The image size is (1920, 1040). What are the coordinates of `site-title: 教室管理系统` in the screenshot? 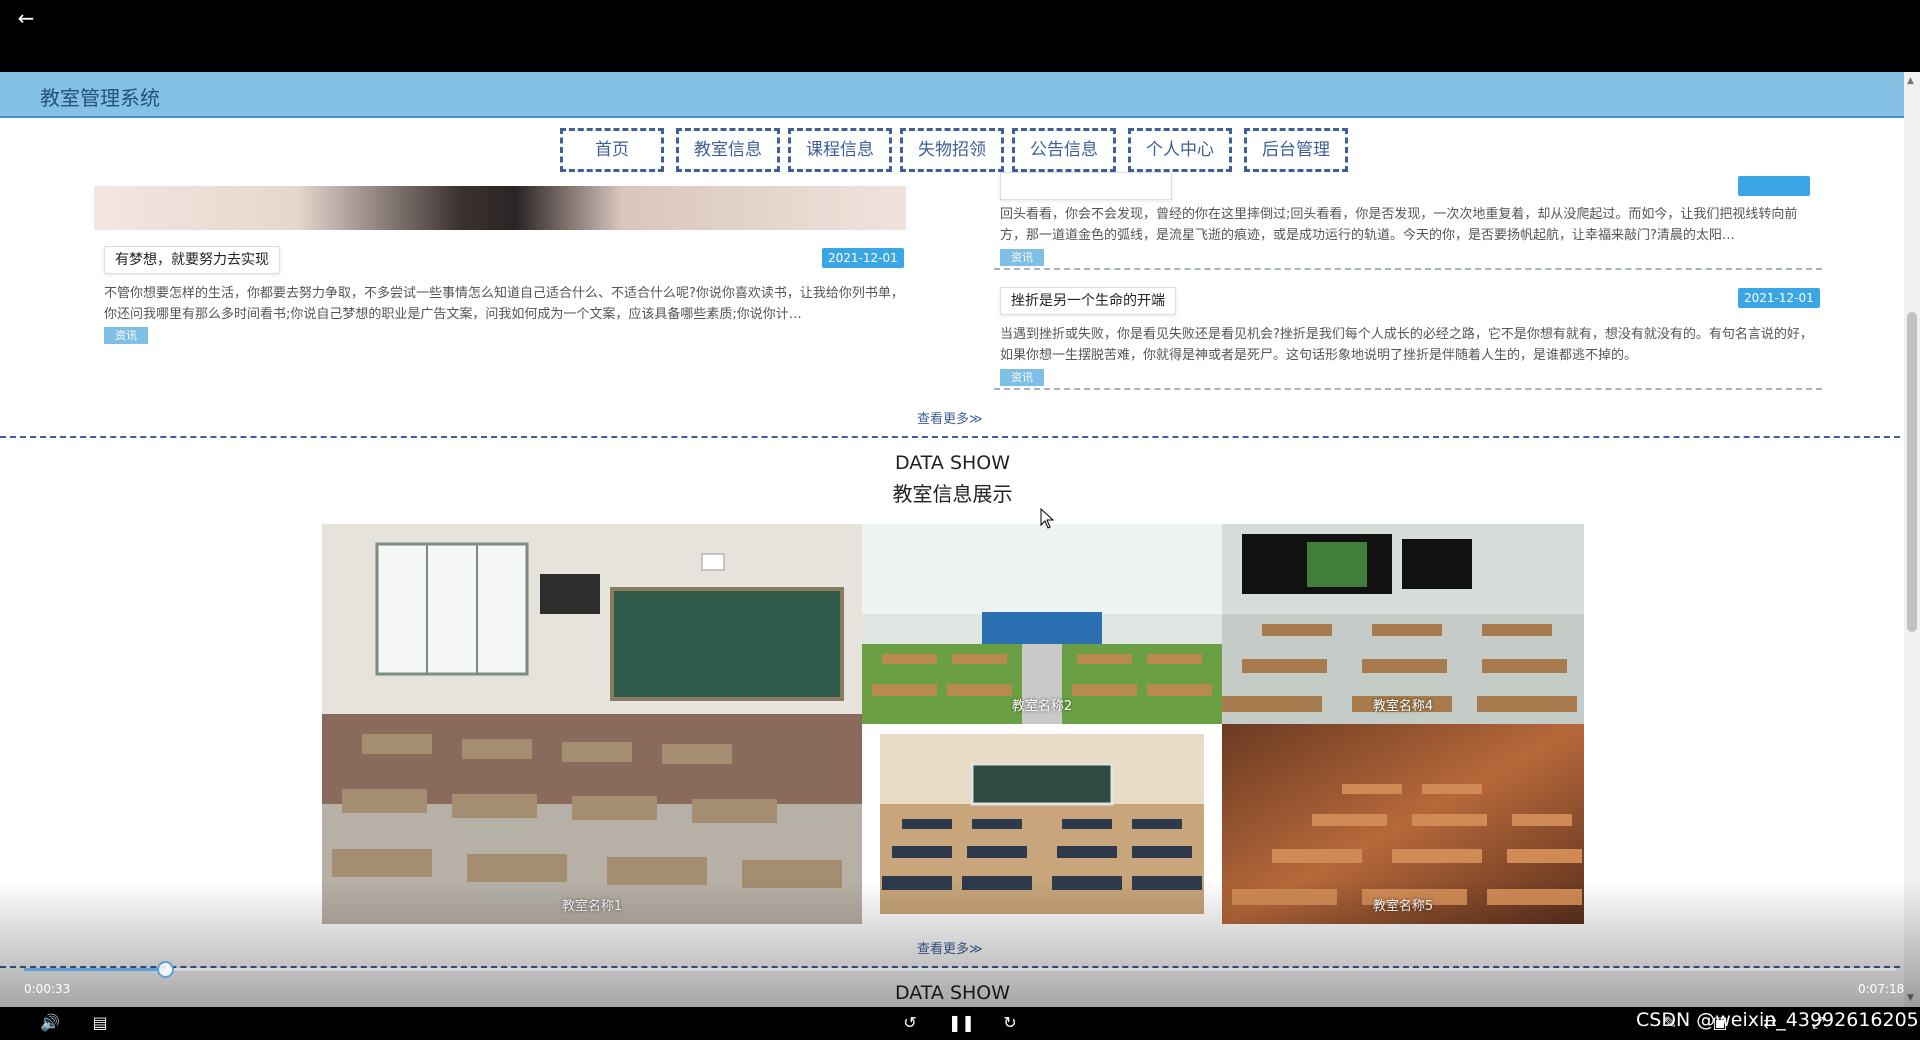 It's located at (100, 98).